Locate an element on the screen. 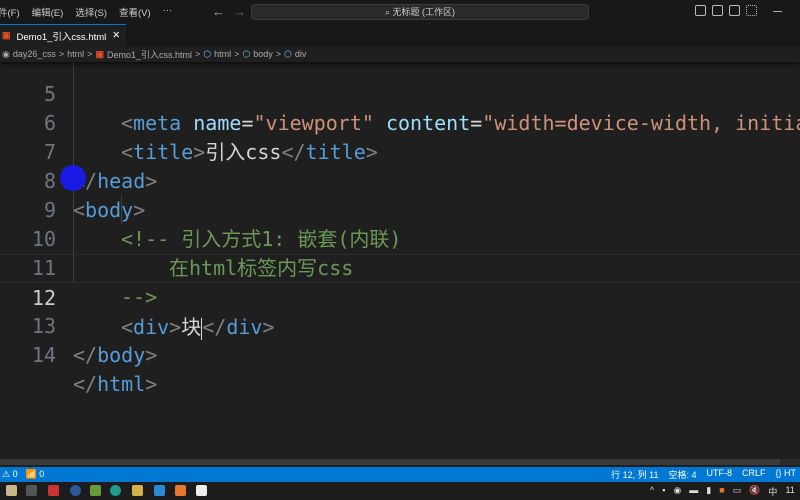  command-center-search: ⌕ 无标题 (工作区) is located at coordinates (420, 12).